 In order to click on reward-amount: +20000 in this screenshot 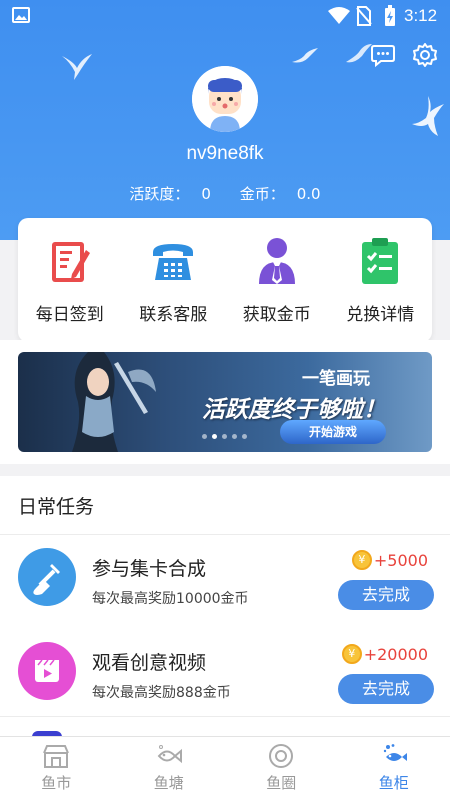, I will do `click(395, 654)`.